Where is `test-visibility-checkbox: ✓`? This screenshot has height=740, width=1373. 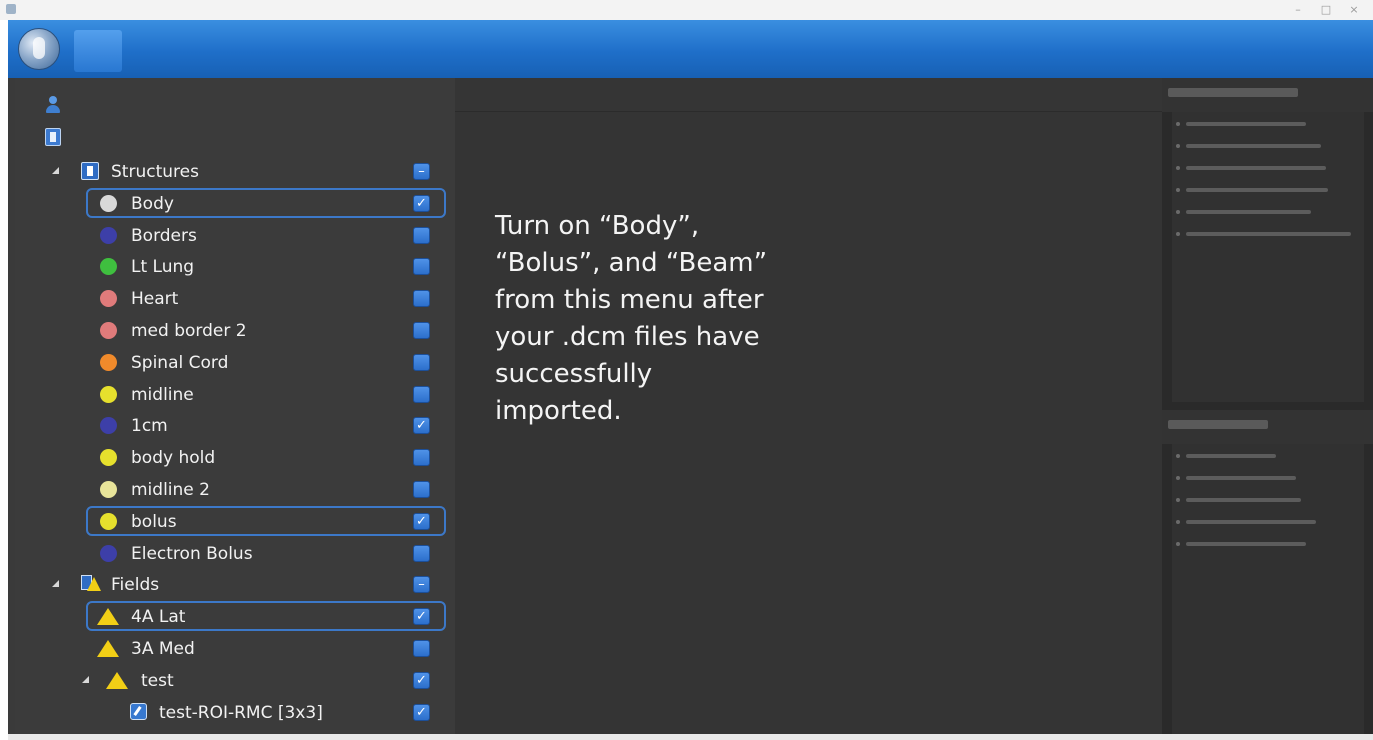
test-visibility-checkbox: ✓ is located at coordinates (421, 680).